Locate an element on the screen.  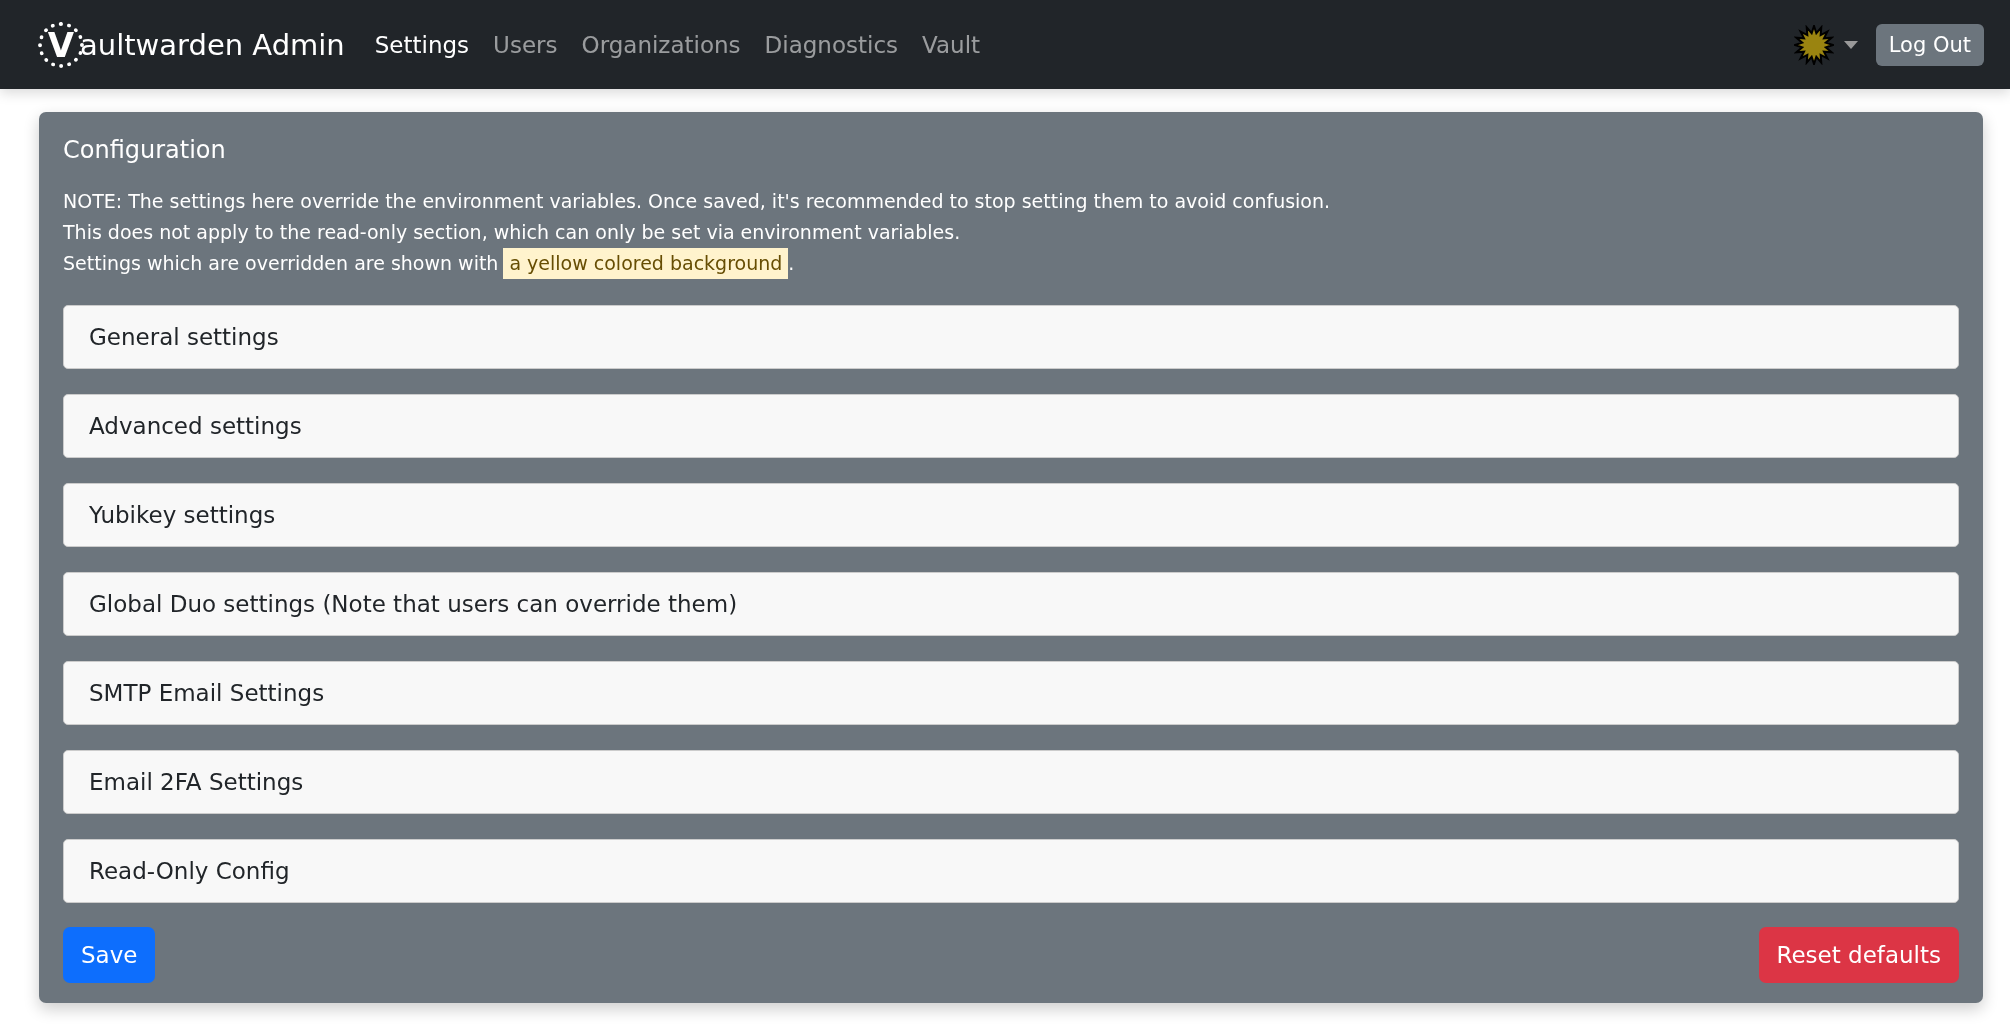
card-title: Configuration is located at coordinates (145, 150).